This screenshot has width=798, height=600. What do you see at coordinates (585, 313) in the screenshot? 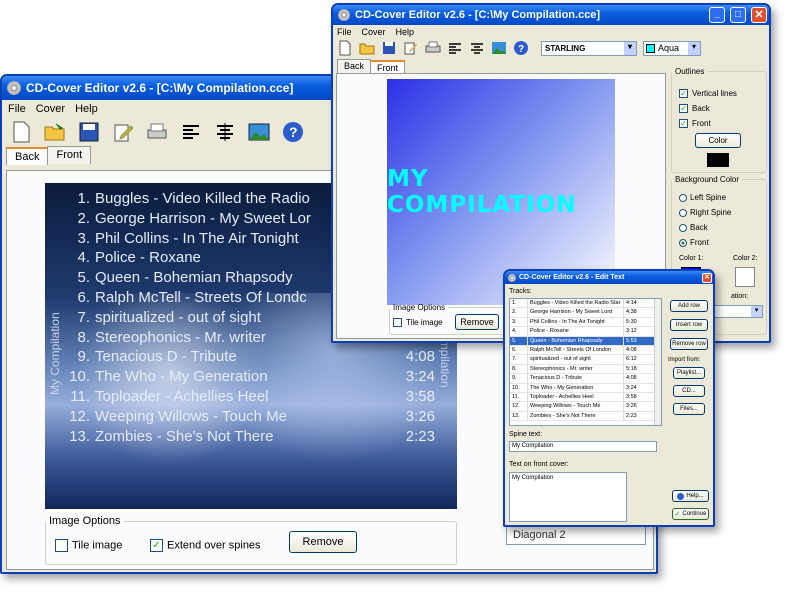
I see `table-row: 2. George Harrison - My Sweet Lord 4:38` at bounding box center [585, 313].